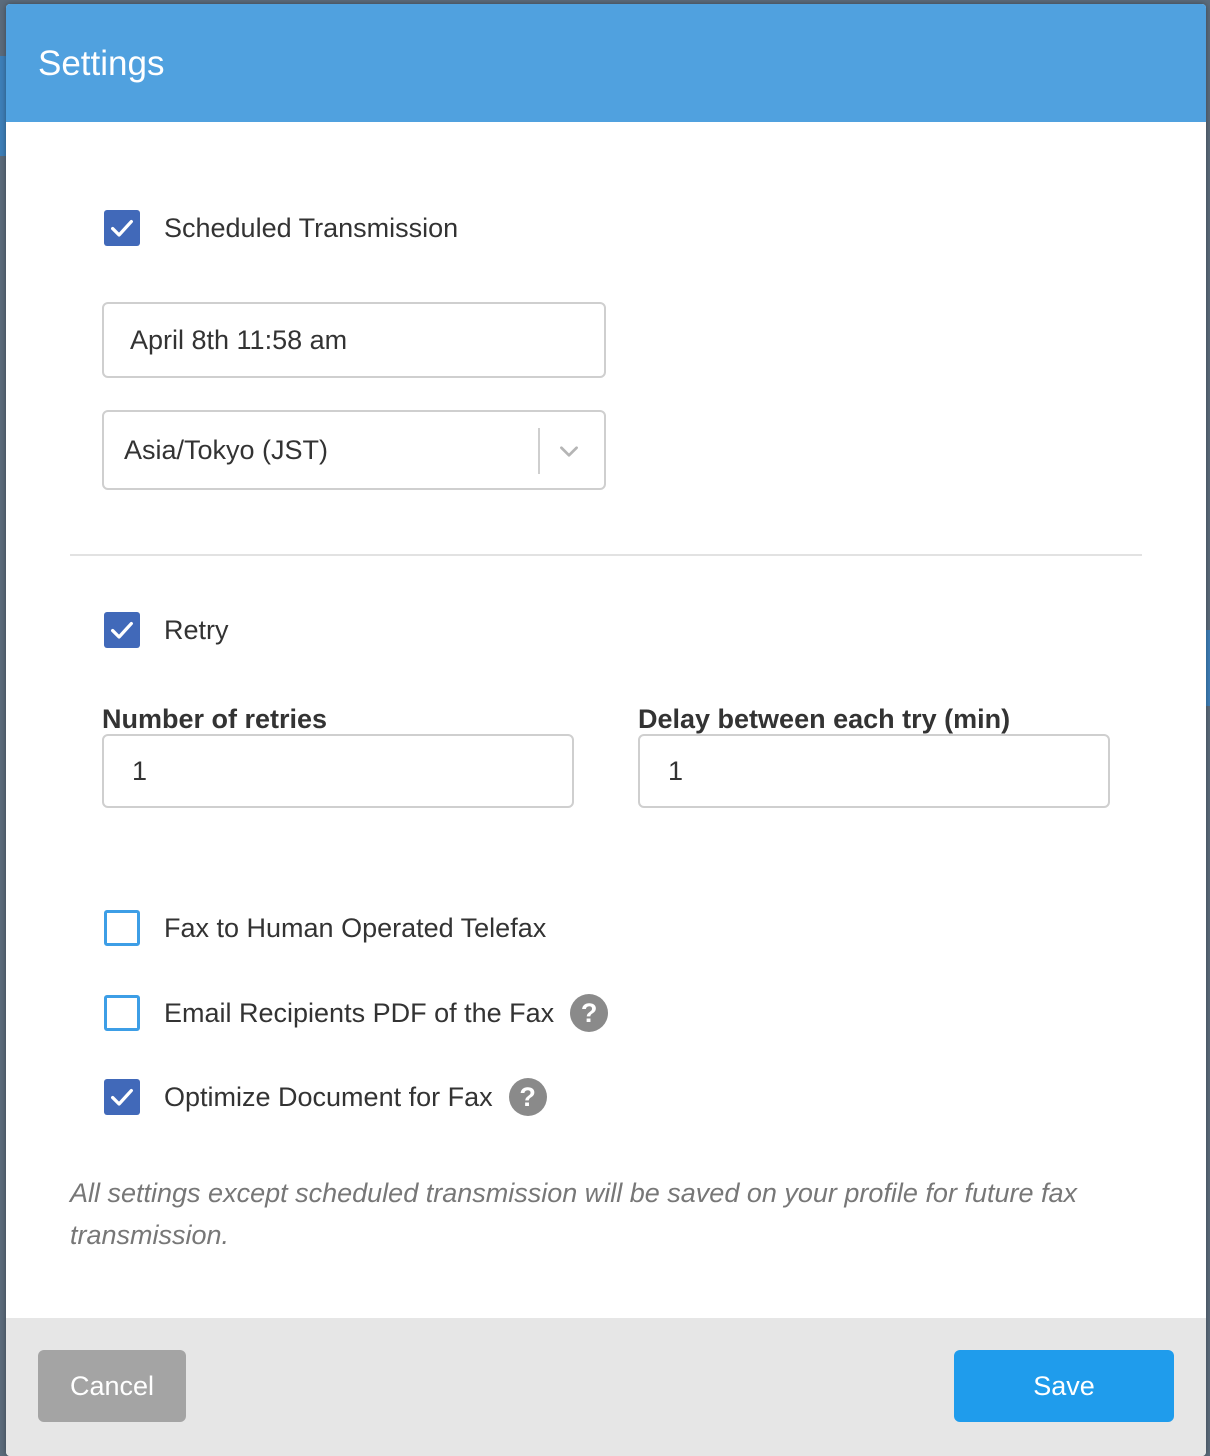 The image size is (1210, 1456). Describe the element at coordinates (112, 1386) in the screenshot. I see `cancel-button: Cancel` at that location.